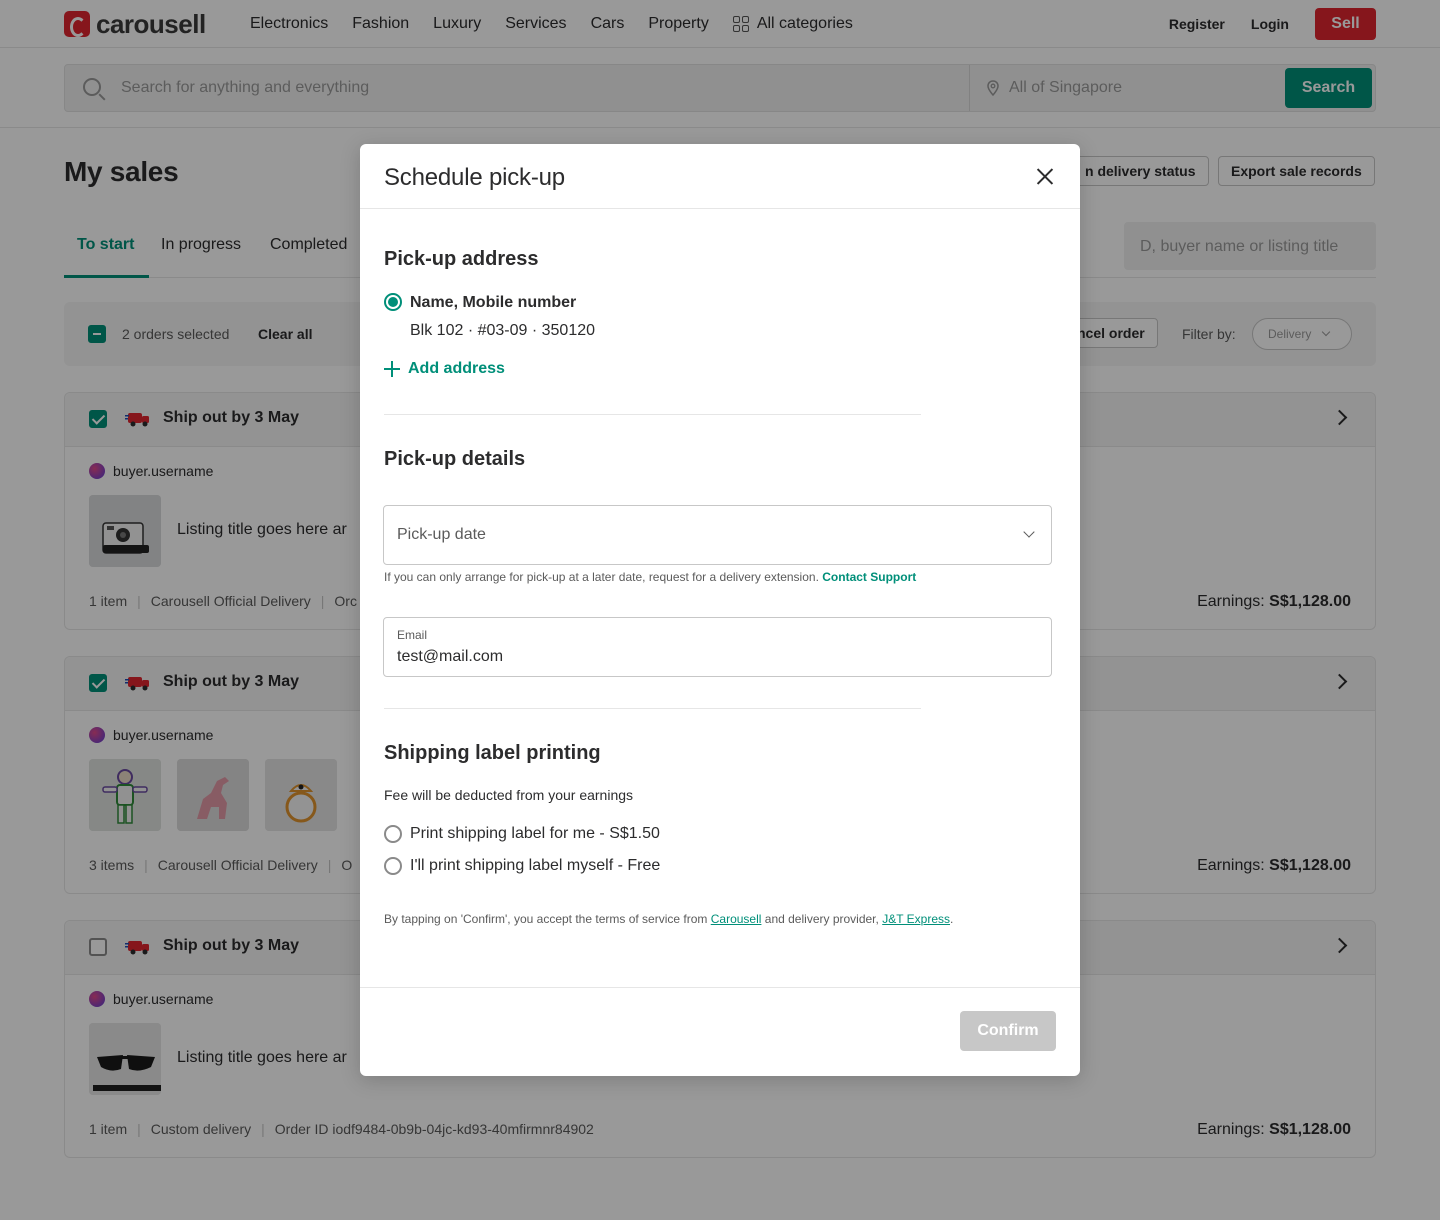 The height and width of the screenshot is (1220, 1440). Describe the element at coordinates (393, 834) in the screenshot. I see `print-for-me-radio` at that location.